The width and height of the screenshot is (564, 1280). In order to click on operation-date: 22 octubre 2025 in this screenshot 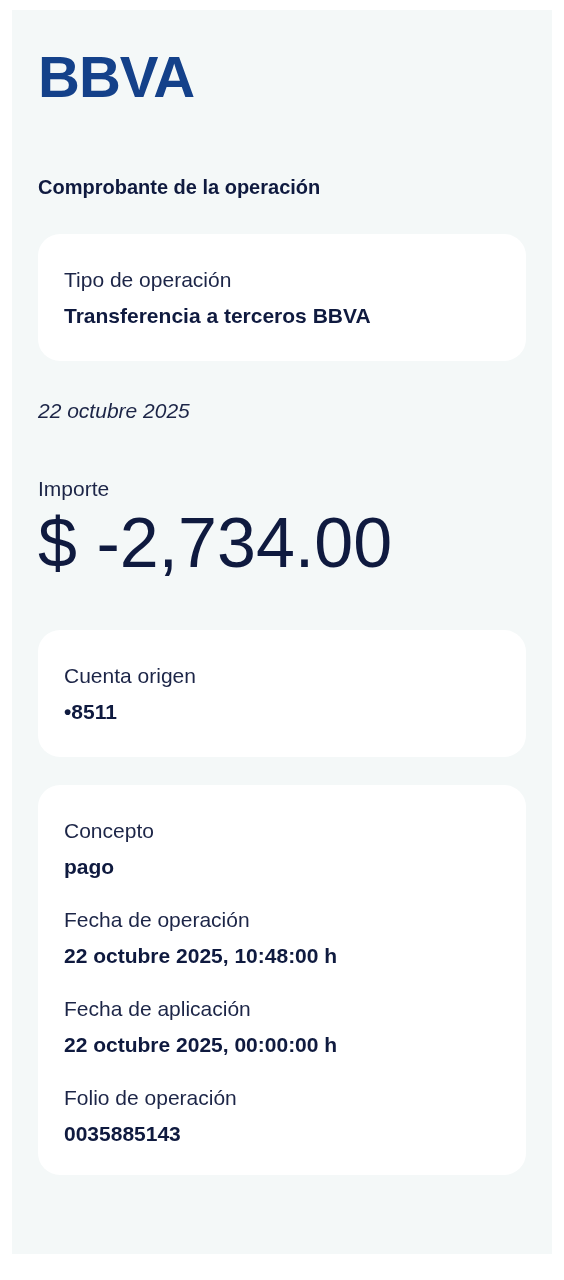, I will do `click(114, 411)`.